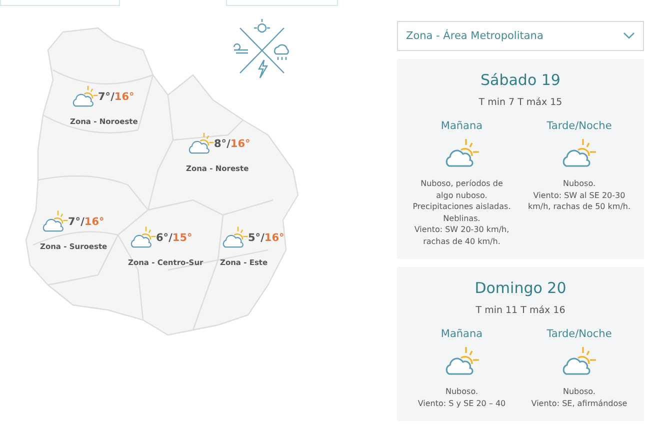  What do you see at coordinates (520, 36) in the screenshot?
I see `zone-dropdown: Zona - Área Metropolitana` at bounding box center [520, 36].